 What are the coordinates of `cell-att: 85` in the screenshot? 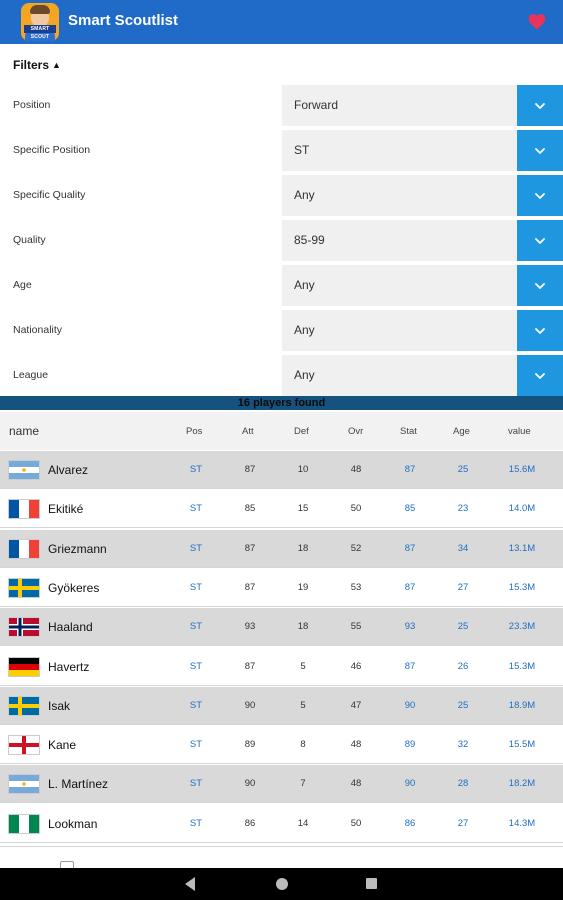 It's located at (250, 508).